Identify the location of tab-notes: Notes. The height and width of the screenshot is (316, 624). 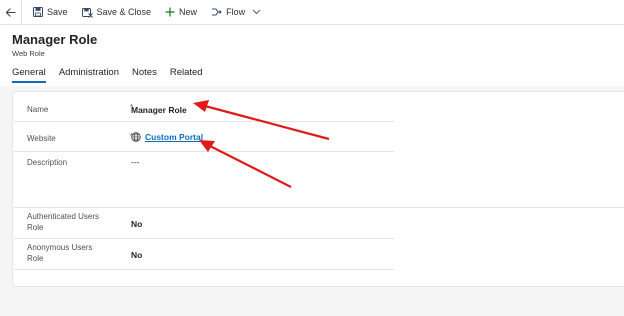
(144, 75).